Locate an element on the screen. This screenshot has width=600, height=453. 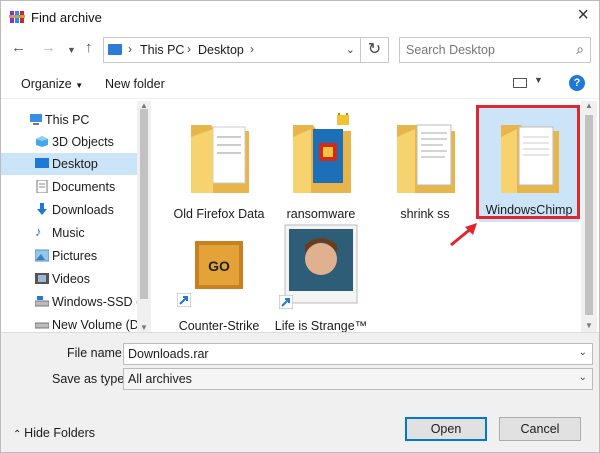
file-name-value: Downloads.rar is located at coordinates (168, 354).